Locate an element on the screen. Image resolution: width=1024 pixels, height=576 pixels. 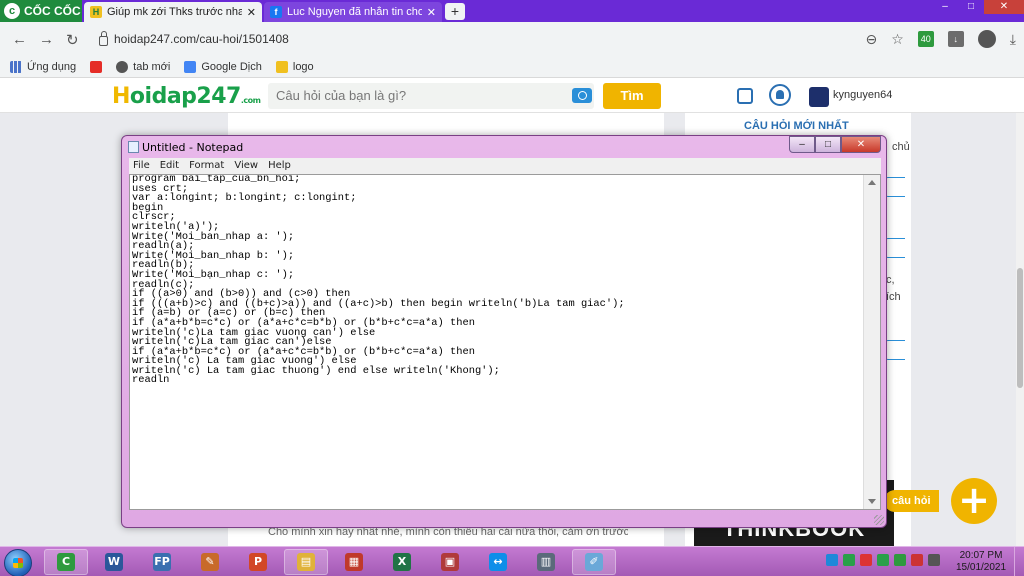
bookmark-new-tab: tab mới is located at coordinates (143, 66).